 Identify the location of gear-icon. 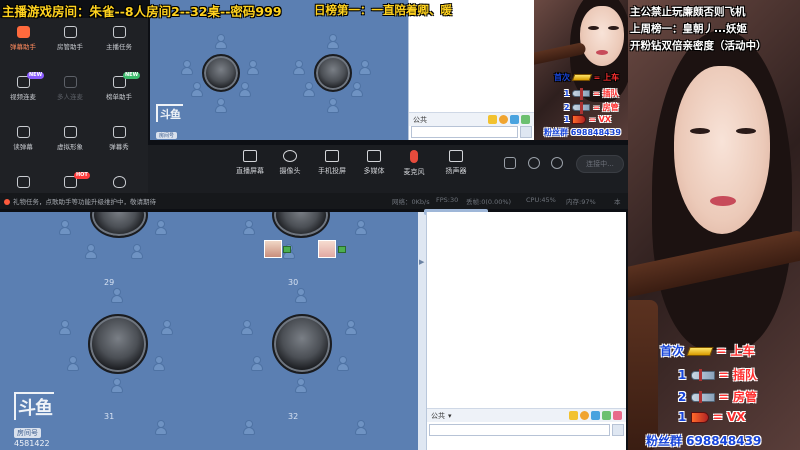
(557, 163).